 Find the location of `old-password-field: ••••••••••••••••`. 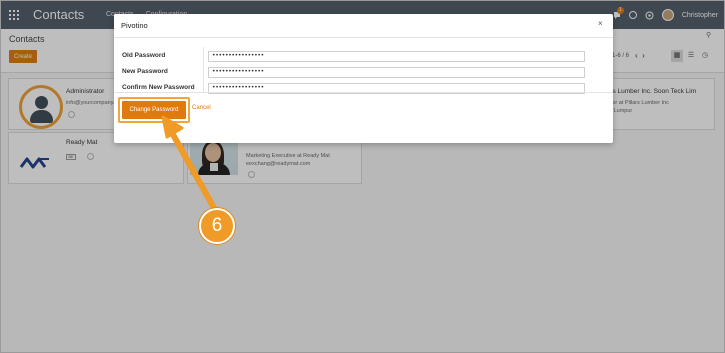

old-password-field: •••••••••••••••• is located at coordinates (396, 56).